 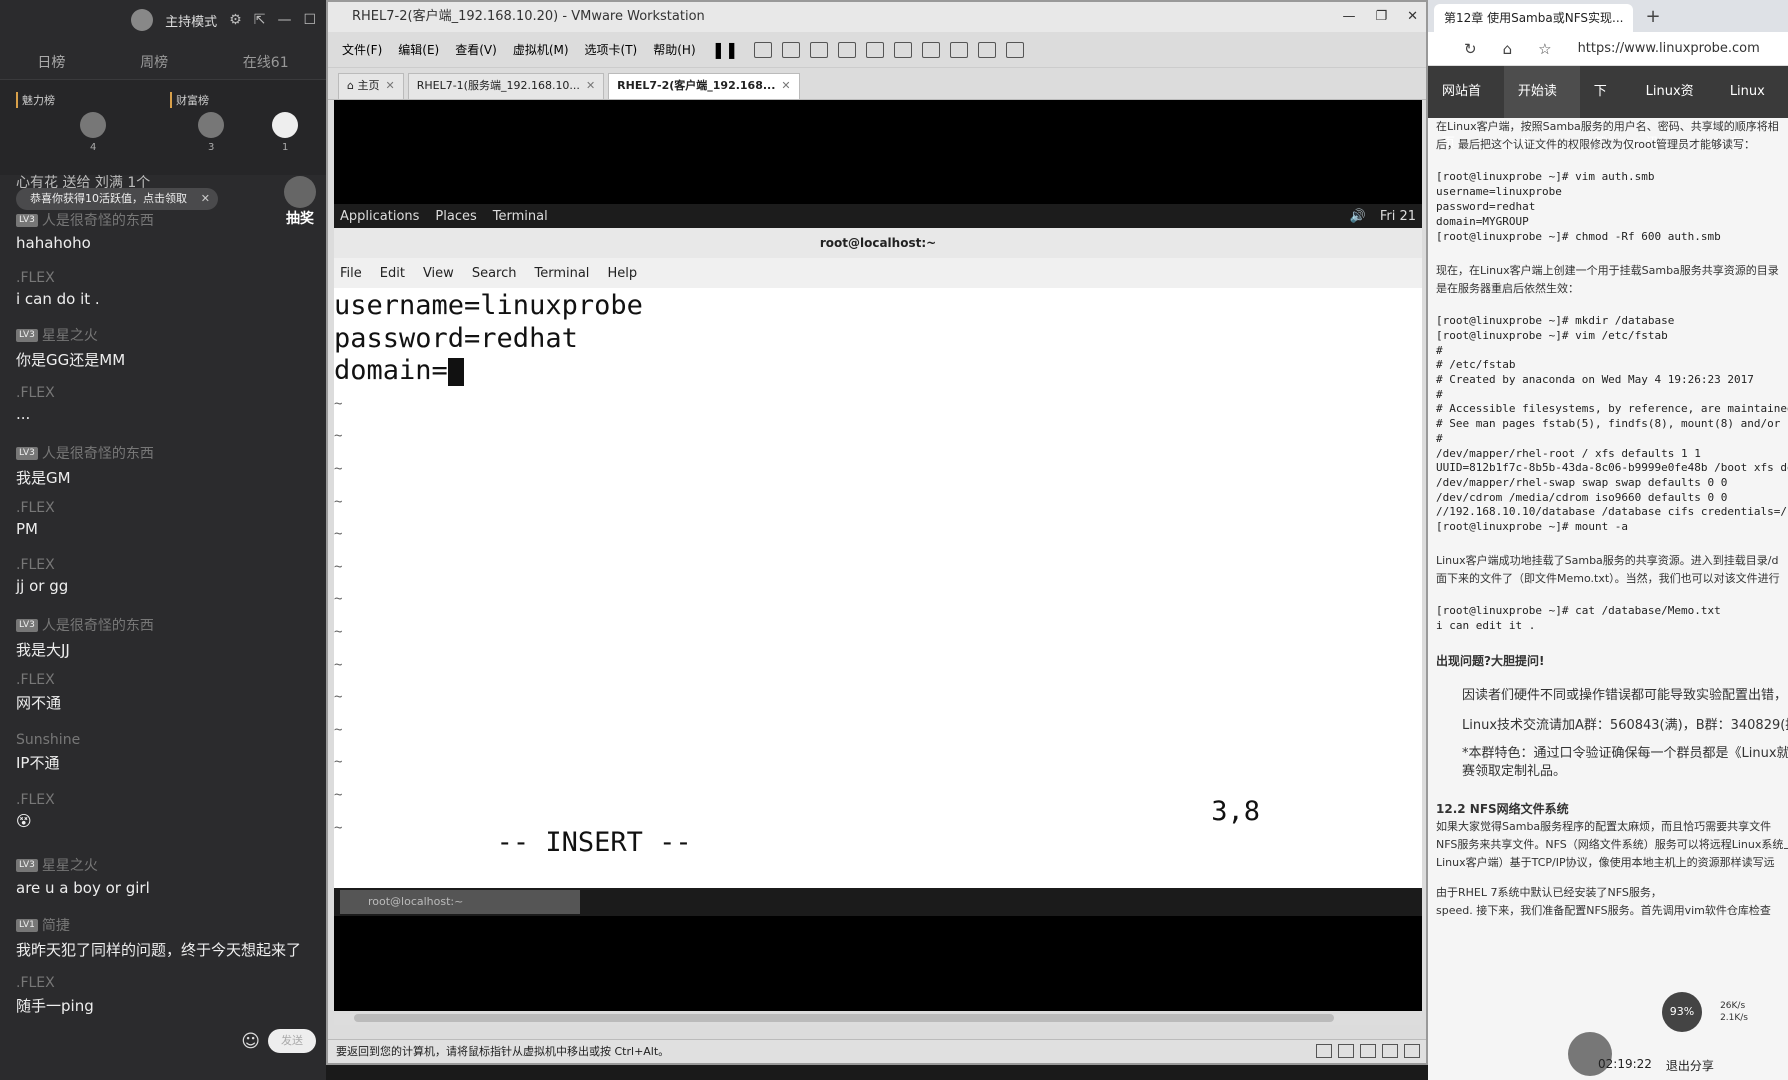 What do you see at coordinates (791, 49) in the screenshot?
I see `snapshot-icon` at bounding box center [791, 49].